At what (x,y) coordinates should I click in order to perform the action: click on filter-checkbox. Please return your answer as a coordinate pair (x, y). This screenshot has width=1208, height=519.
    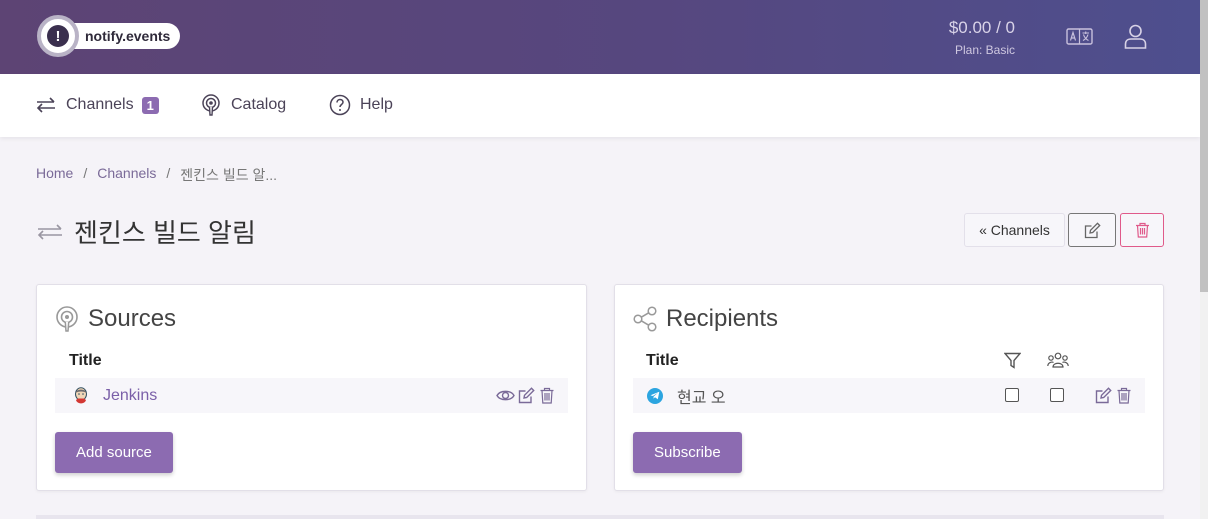
    Looking at the image, I should click on (1012, 395).